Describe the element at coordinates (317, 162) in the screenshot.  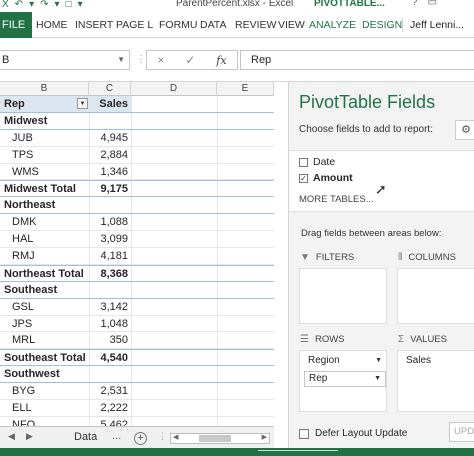
I see `field-date: Date` at that location.